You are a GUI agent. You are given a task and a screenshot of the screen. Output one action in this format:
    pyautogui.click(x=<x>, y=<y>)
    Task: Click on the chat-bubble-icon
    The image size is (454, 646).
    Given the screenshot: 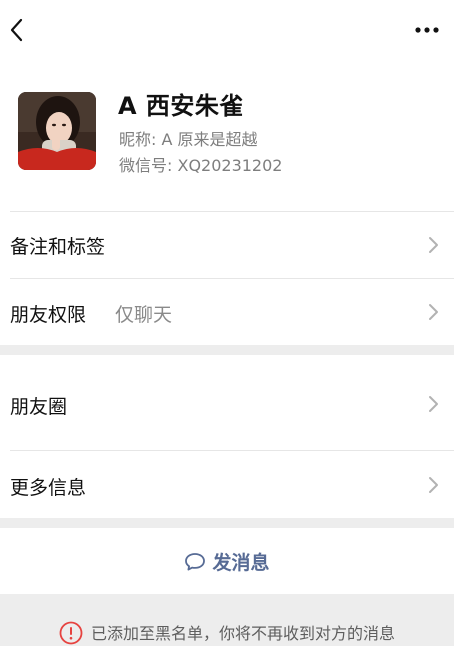 What is the action you would take?
    pyautogui.click(x=195, y=562)
    